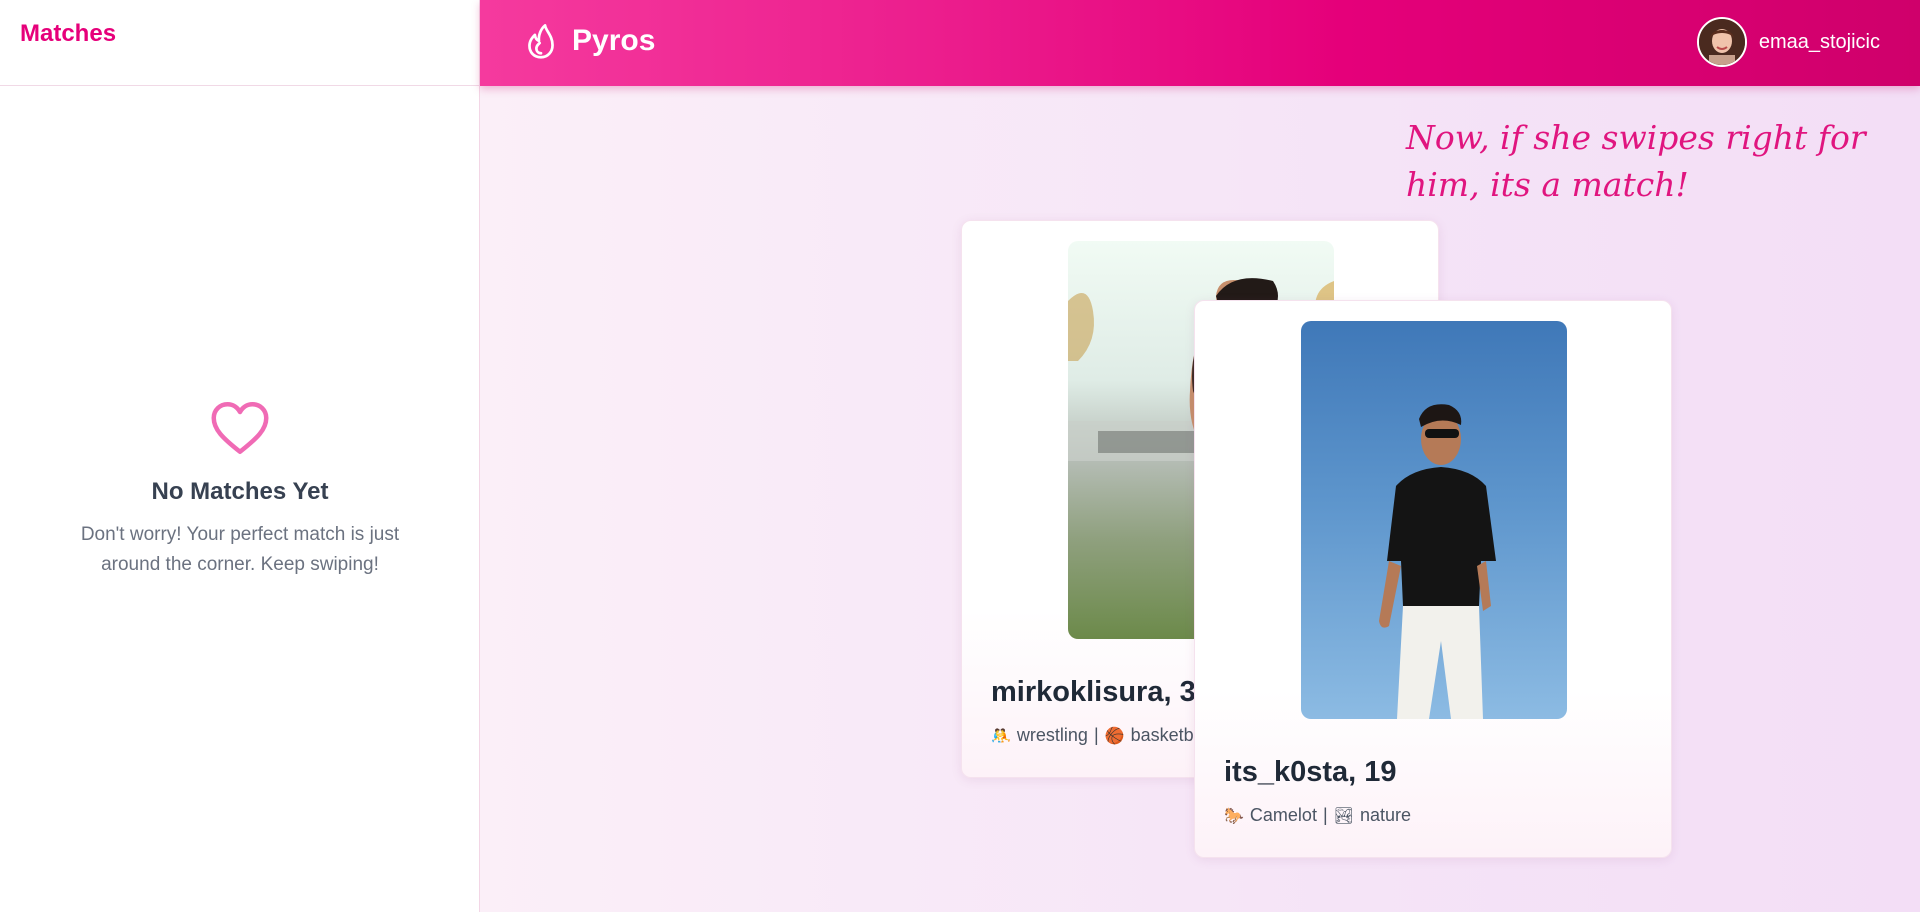 The width and height of the screenshot is (1920, 912). I want to click on wrestling-icon: 🤼, so click(1001, 736).